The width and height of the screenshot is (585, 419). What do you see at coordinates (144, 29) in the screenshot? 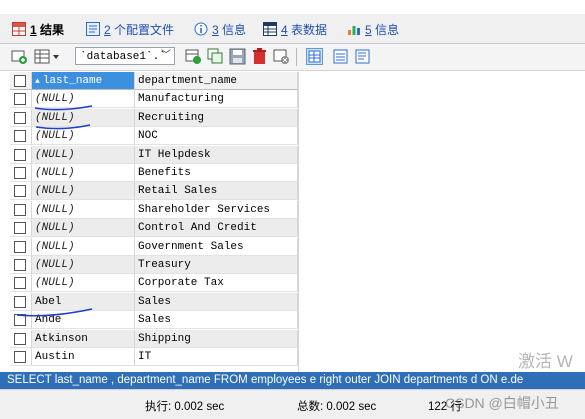
I see `tab-profile-label: 个配置文件` at bounding box center [144, 29].